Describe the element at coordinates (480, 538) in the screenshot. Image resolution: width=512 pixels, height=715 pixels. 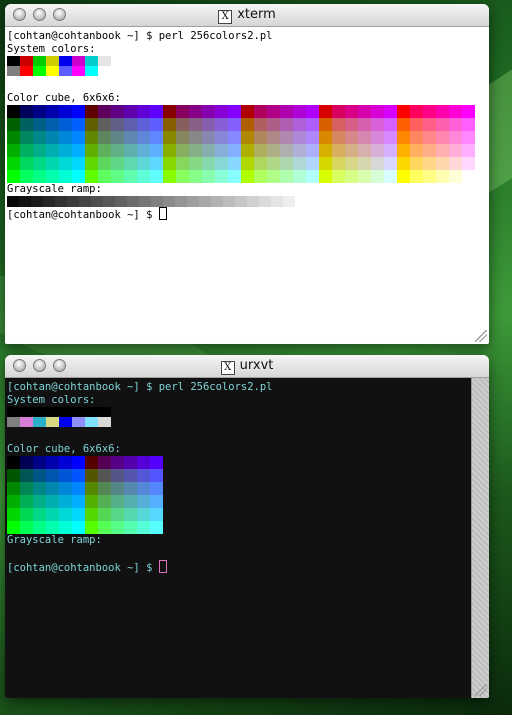
I see `scrollbar` at that location.